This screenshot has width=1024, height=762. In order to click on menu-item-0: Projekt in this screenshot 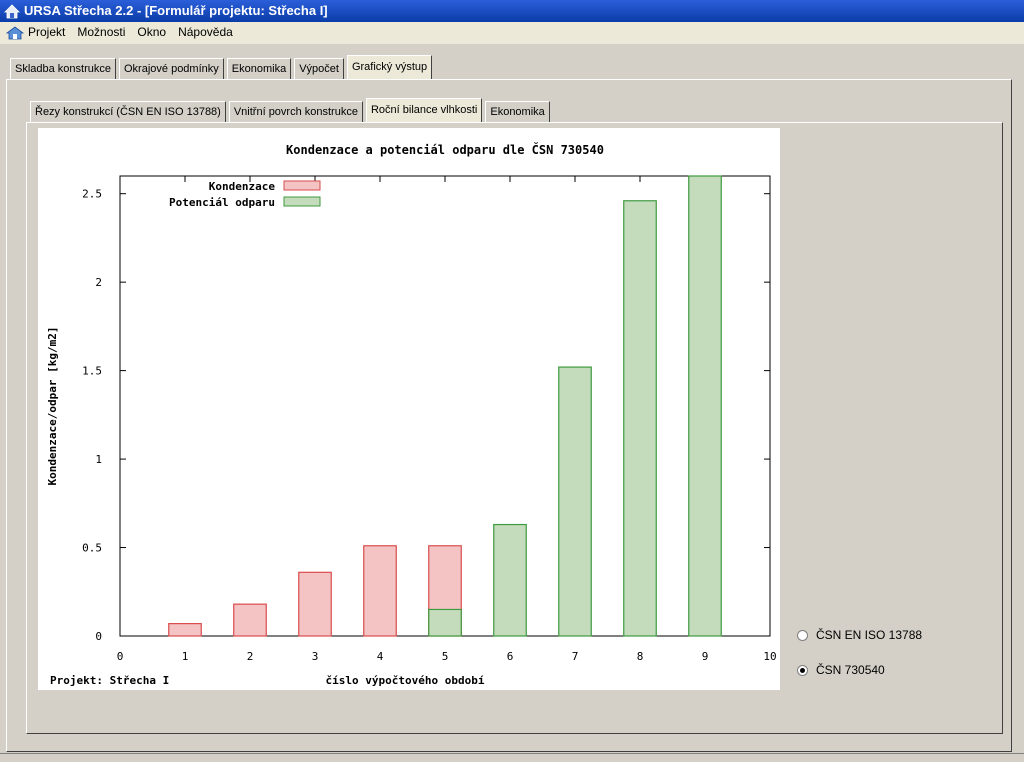, I will do `click(46, 32)`.